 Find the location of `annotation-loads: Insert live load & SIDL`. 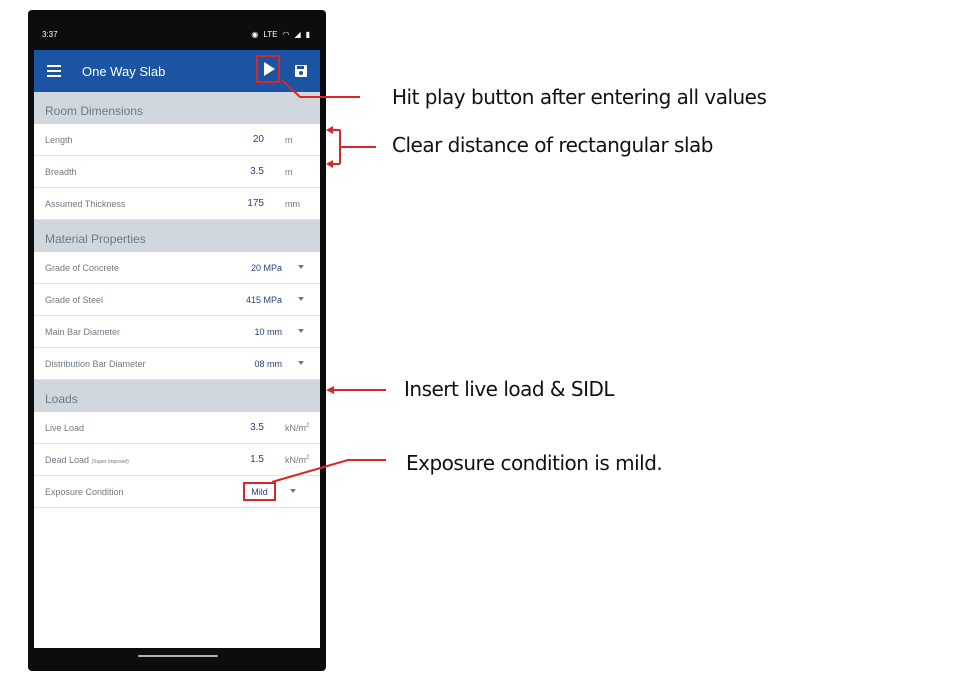

annotation-loads: Insert live load & SIDL is located at coordinates (509, 389).